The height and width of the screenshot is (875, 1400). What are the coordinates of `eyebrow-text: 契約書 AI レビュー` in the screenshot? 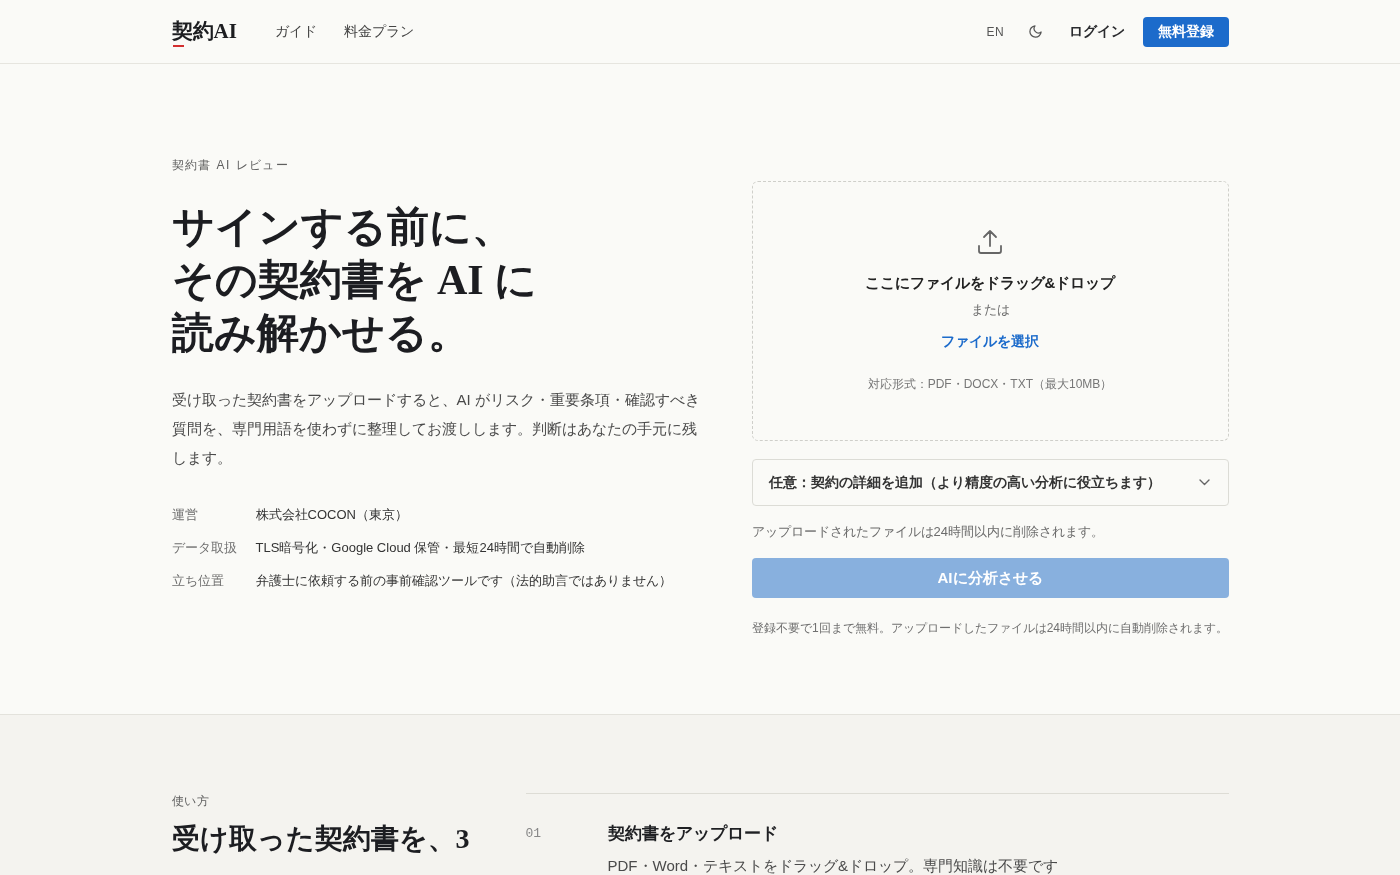 It's located at (231, 165).